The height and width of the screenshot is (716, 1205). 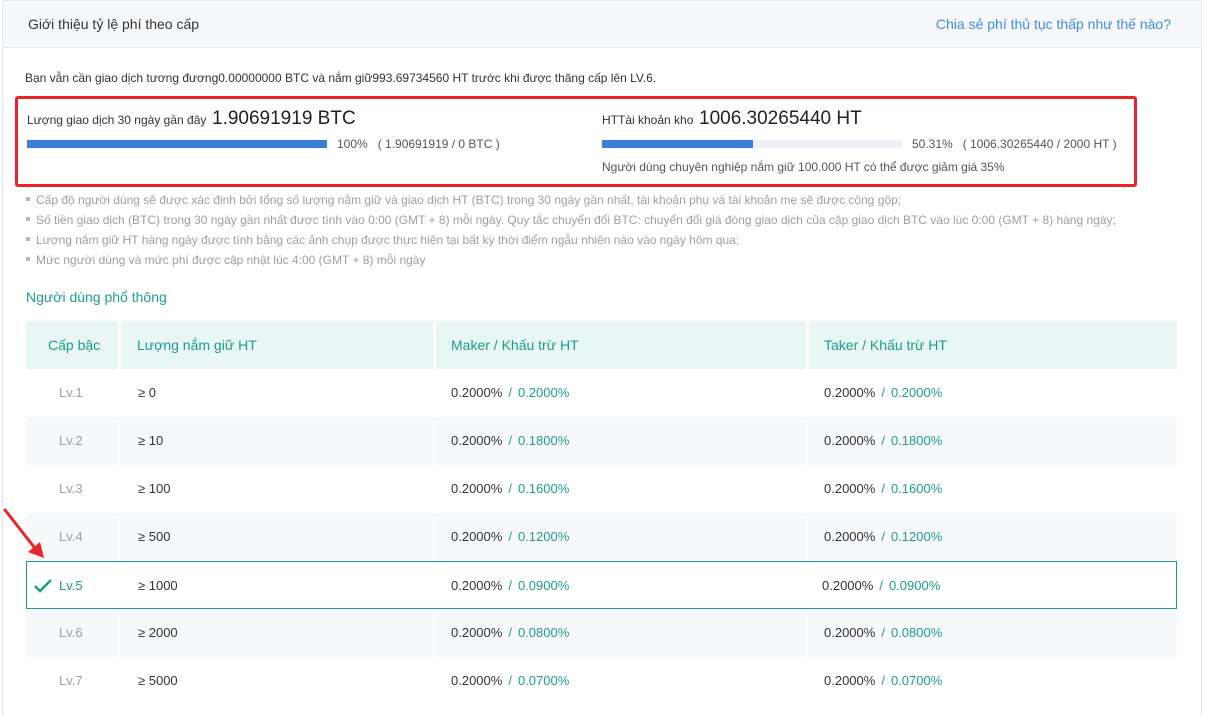 I want to click on fee-share-link: Chia sẻ phí thủ tục thấp như thế nào?, so click(x=1053, y=24).